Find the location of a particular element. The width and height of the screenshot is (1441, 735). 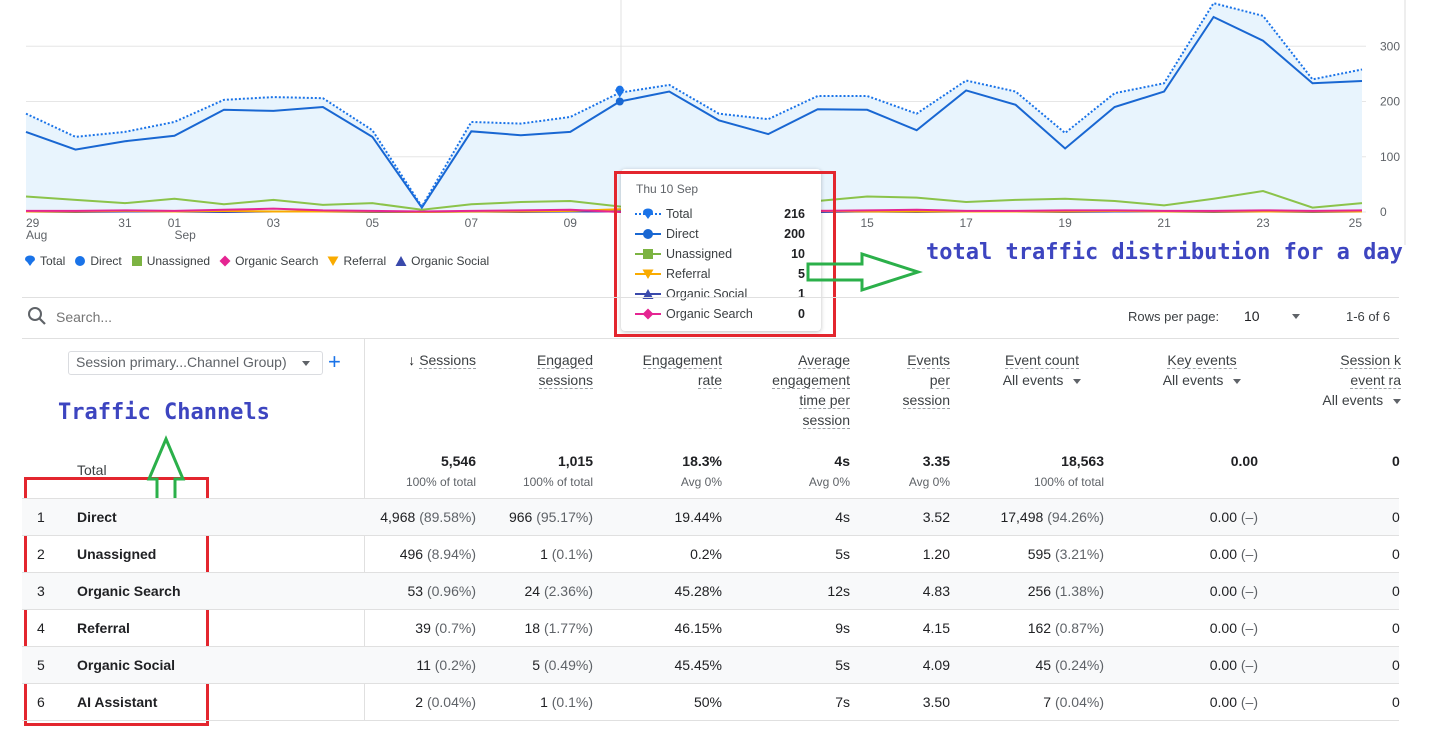

cell-engagement-rate: 45.28% is located at coordinates (698, 591).